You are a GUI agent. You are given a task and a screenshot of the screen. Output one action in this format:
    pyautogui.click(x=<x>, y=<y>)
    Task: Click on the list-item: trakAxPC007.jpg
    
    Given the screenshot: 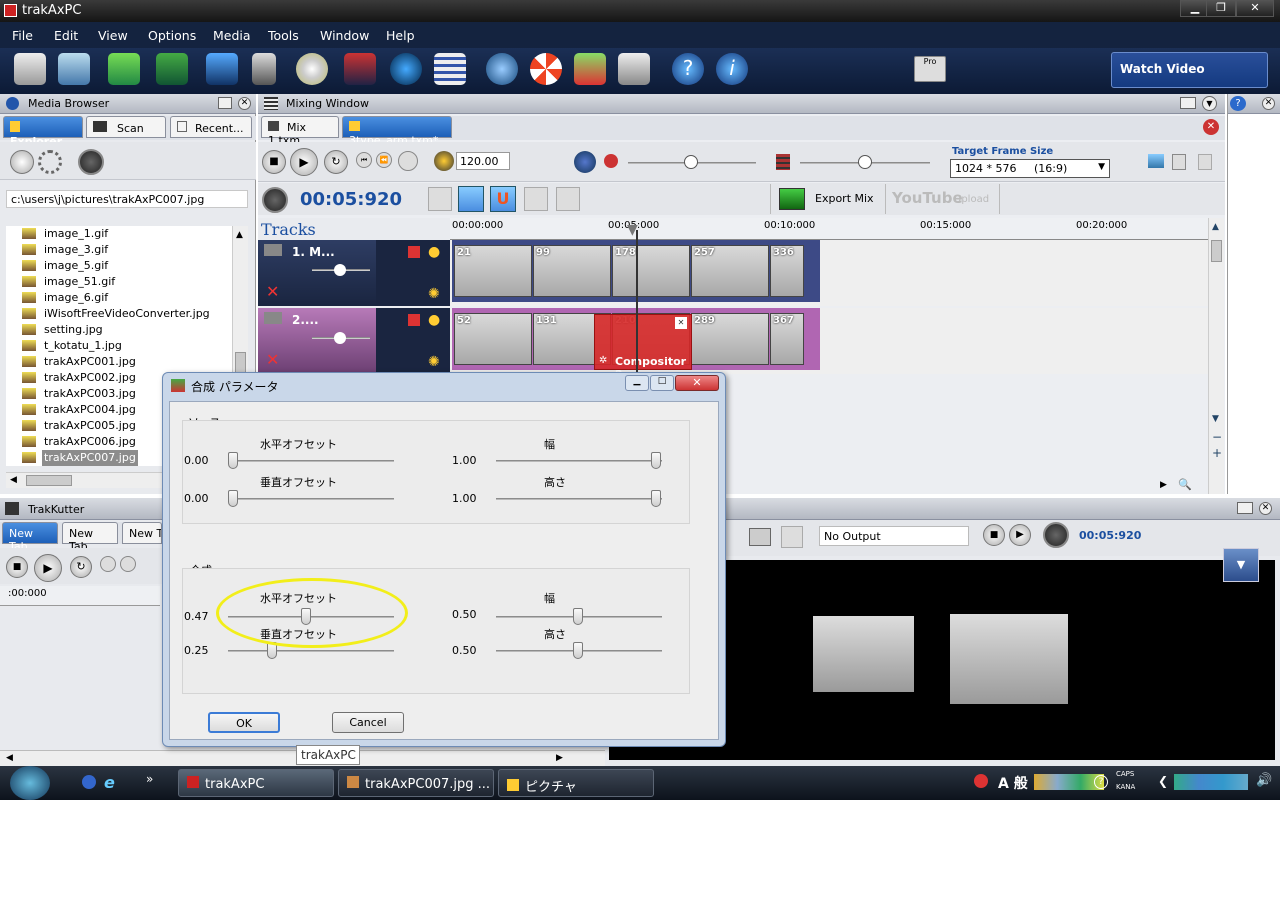 What is the action you would take?
    pyautogui.click(x=80, y=458)
    